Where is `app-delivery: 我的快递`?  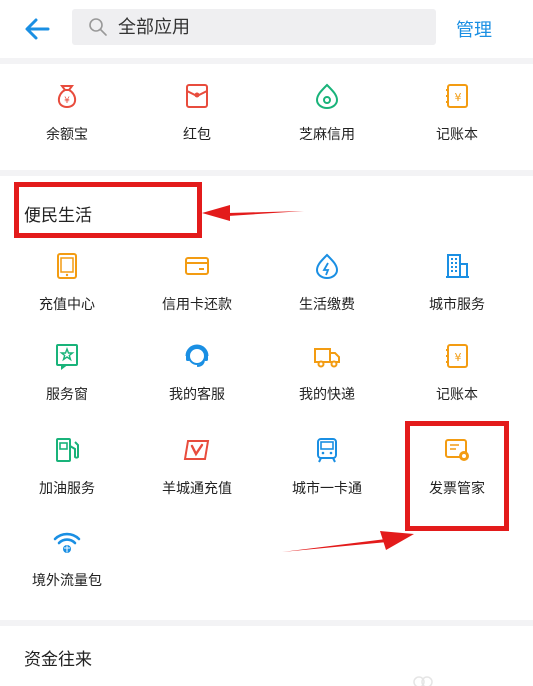 app-delivery: 我的快递 is located at coordinates (327, 382).